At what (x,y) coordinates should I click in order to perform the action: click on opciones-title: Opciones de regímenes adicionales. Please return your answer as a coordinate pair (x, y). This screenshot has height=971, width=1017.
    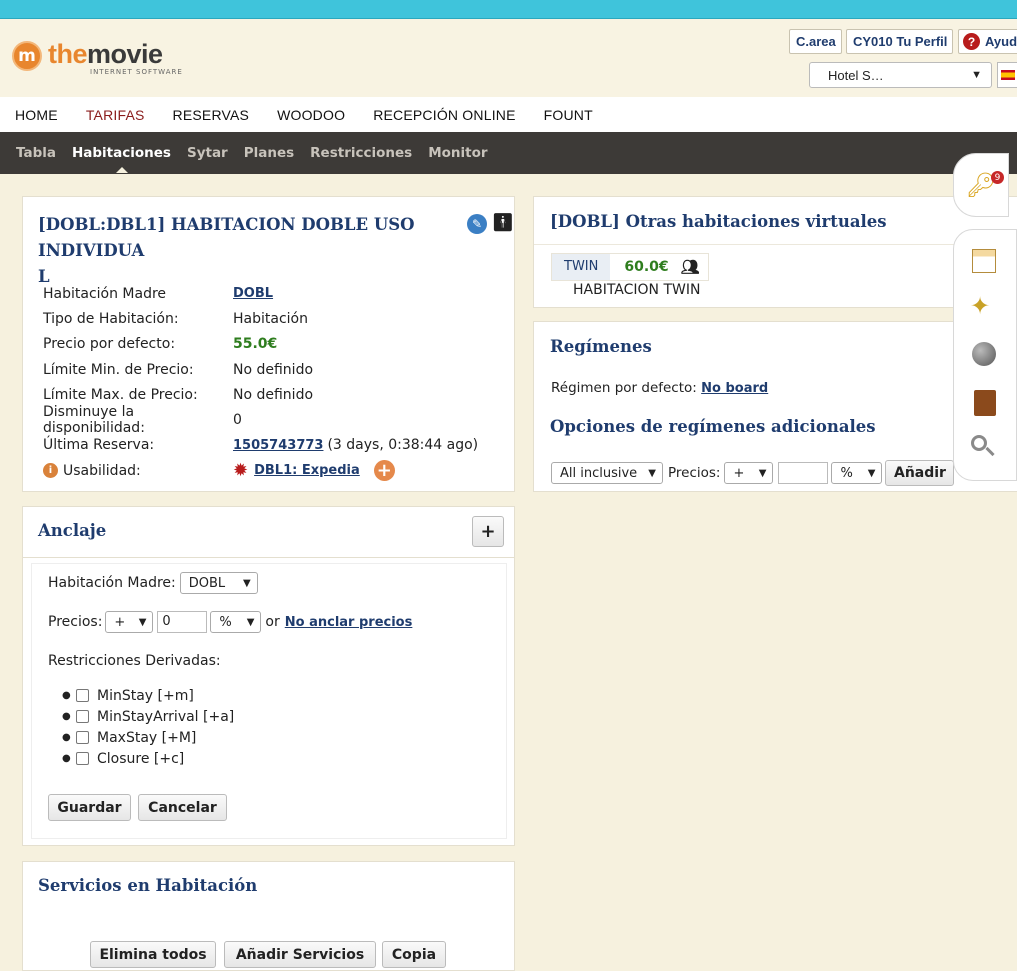
    Looking at the image, I should click on (713, 426).